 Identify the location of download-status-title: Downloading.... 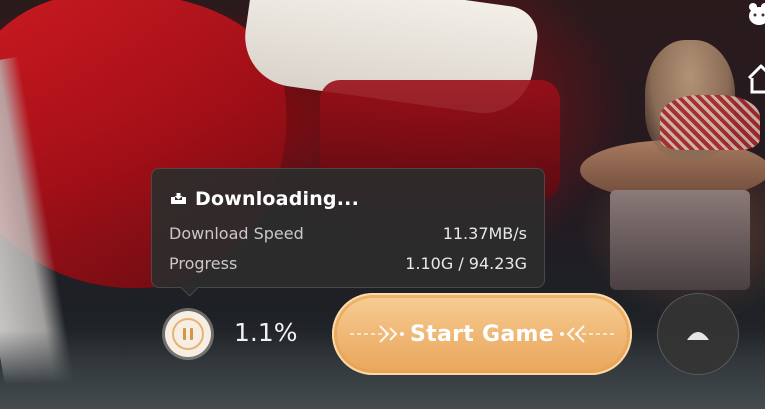
(277, 199).